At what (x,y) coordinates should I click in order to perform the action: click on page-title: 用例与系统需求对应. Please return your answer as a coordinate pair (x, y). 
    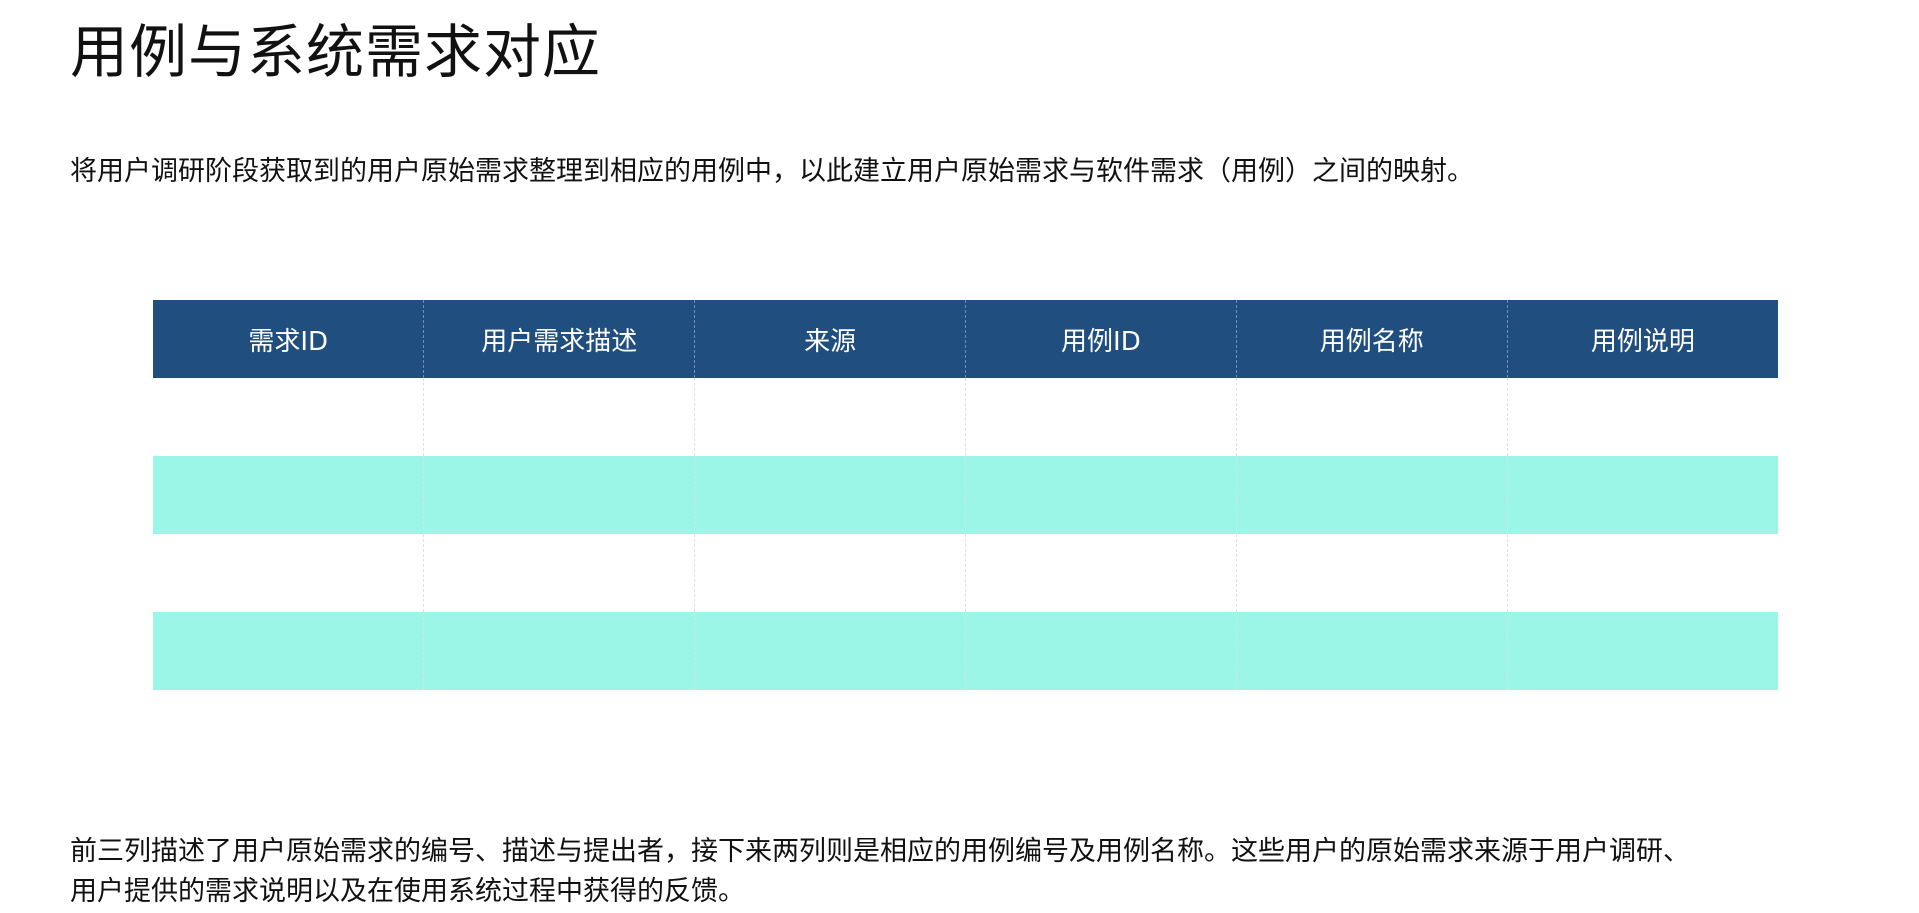
    Looking at the image, I should click on (336, 52).